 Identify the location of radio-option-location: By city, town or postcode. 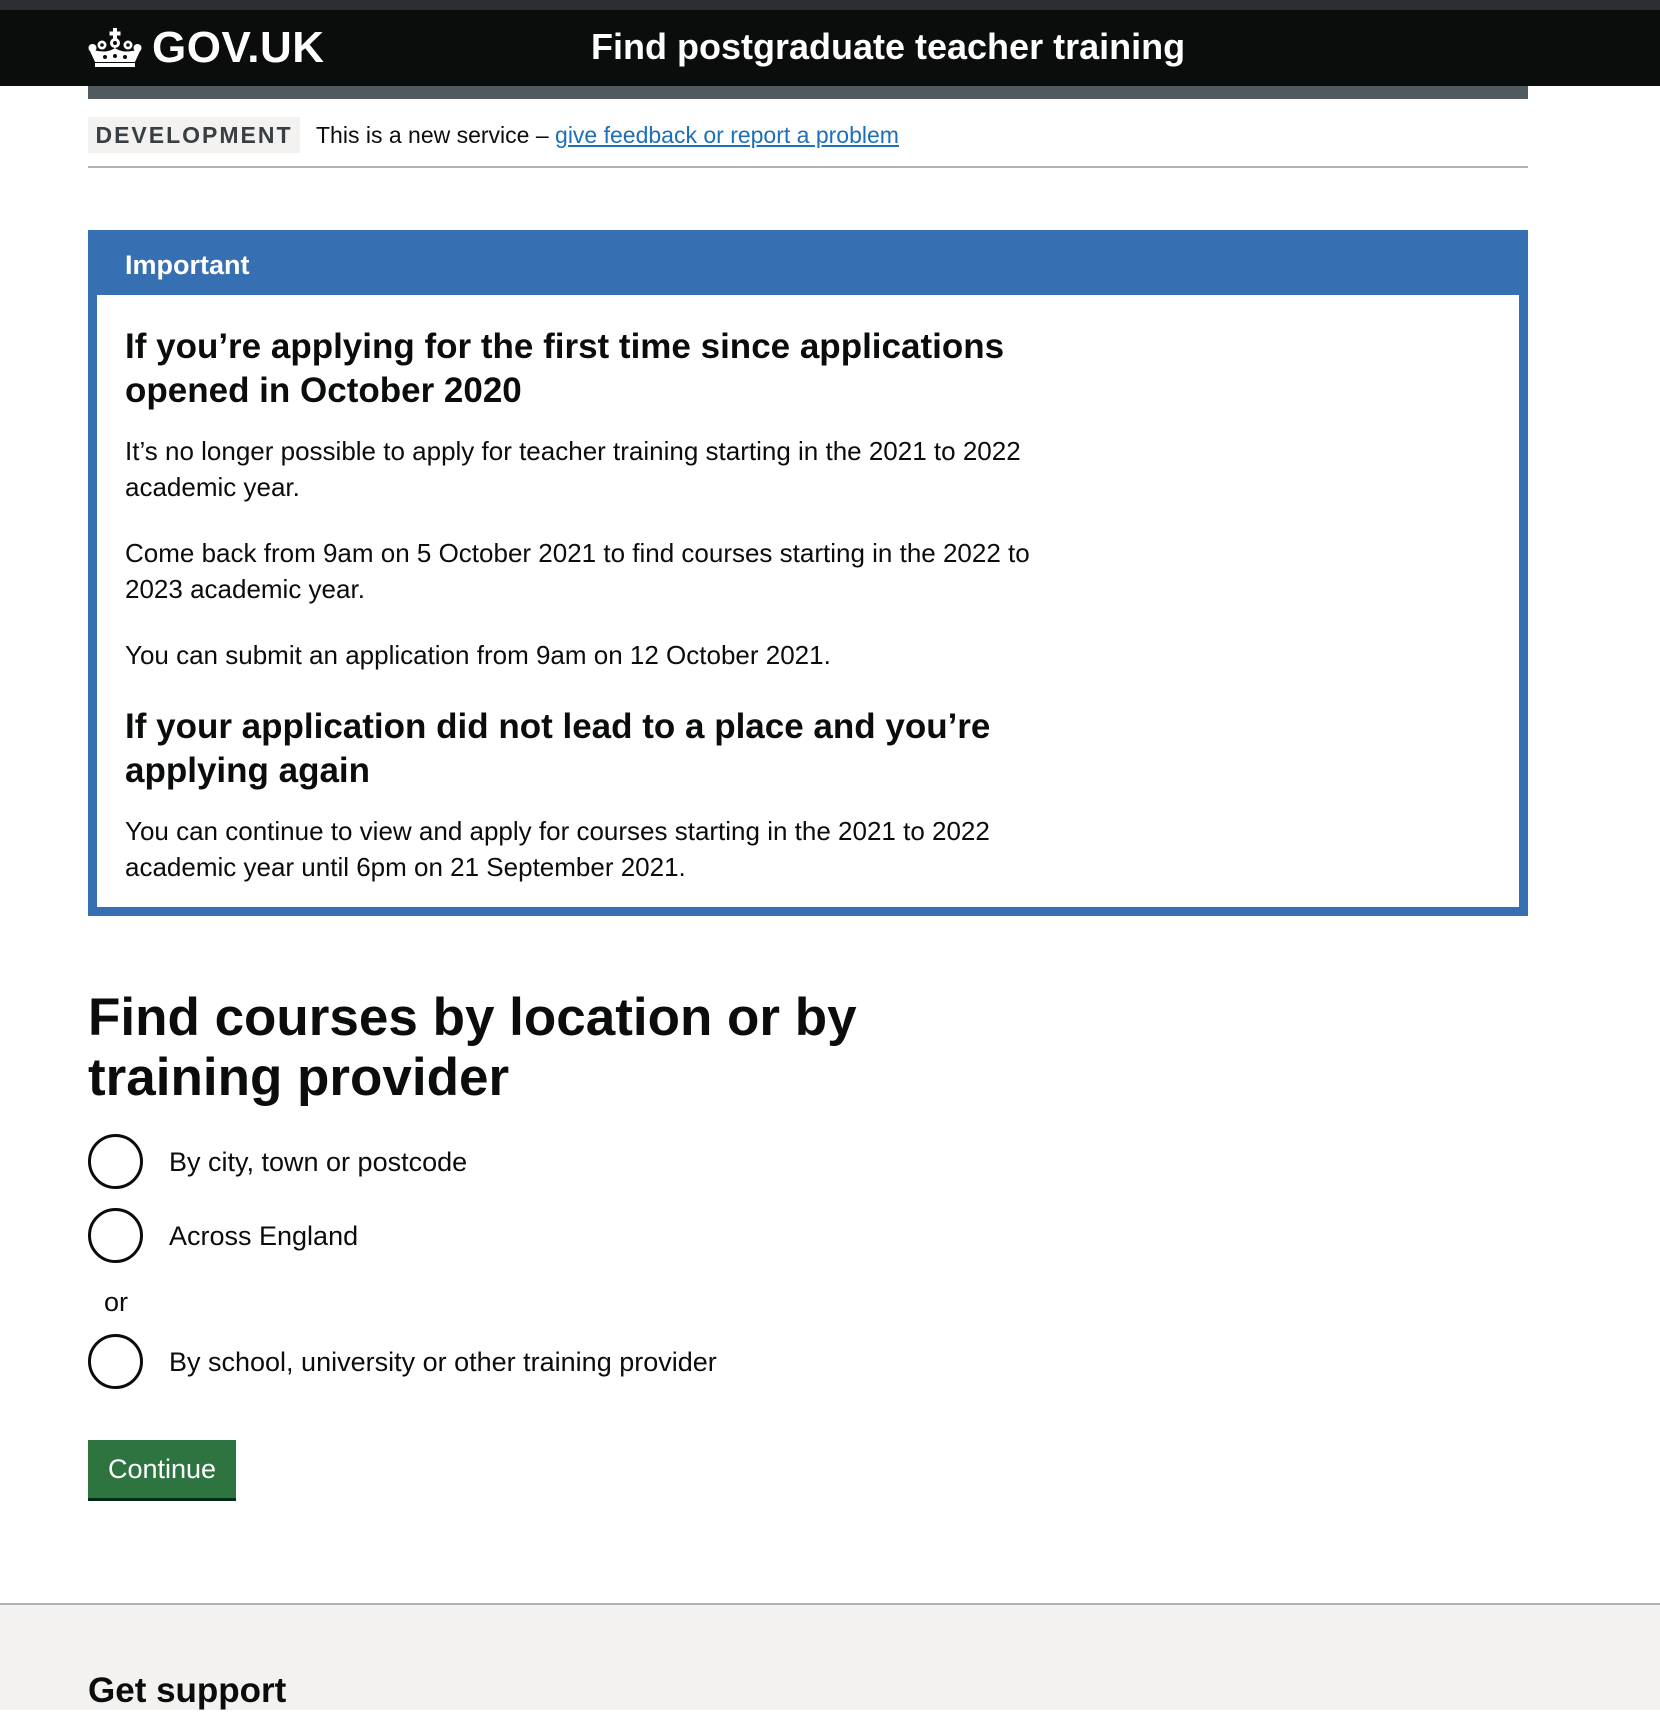
(277, 1161).